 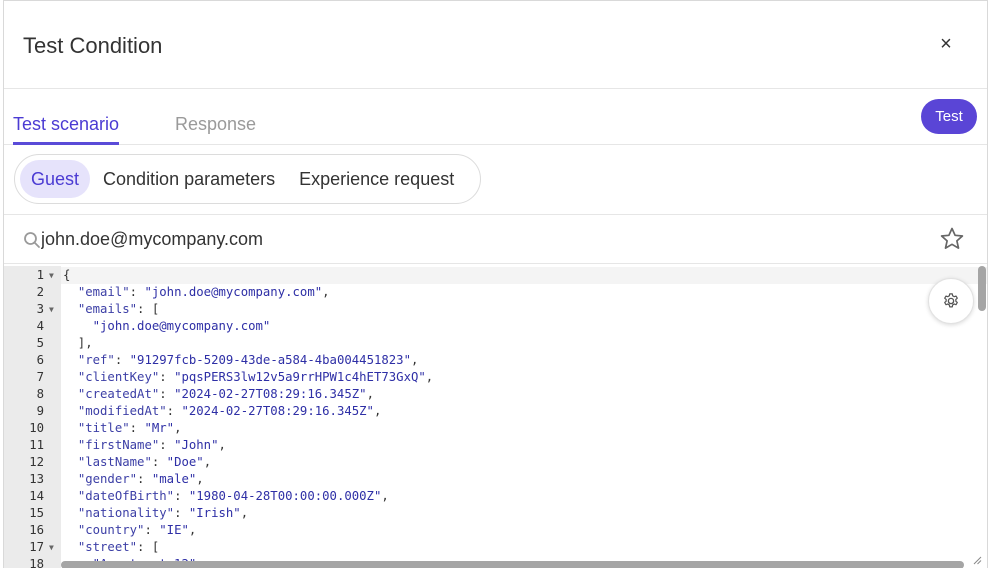 I want to click on gear-icon, so click(x=951, y=301).